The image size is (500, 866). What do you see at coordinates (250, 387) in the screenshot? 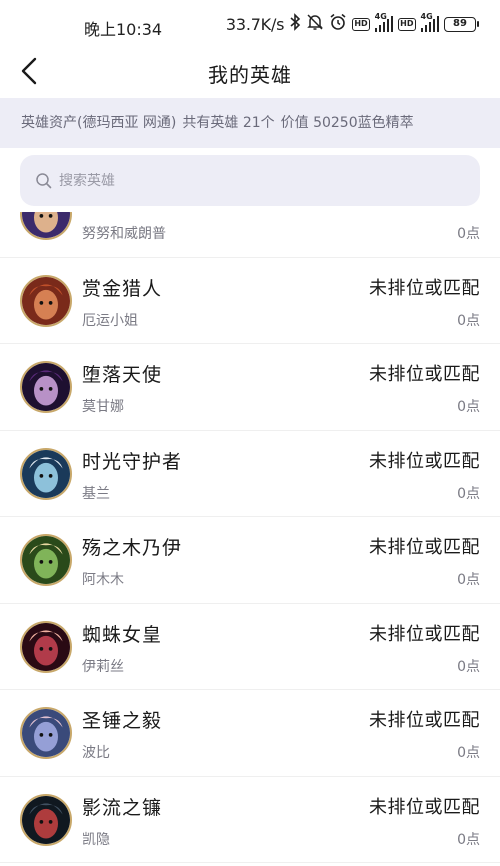
I see `hero-row: 堕落天使莫甘娜 未排位或匹配 0点` at bounding box center [250, 387].